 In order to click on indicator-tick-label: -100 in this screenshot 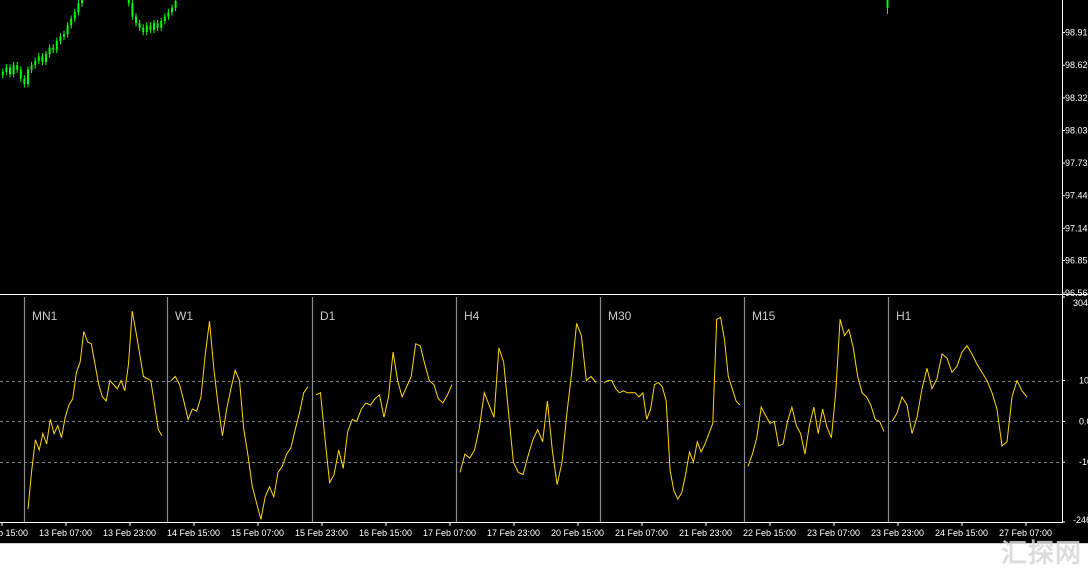, I will do `click(1083, 462)`.